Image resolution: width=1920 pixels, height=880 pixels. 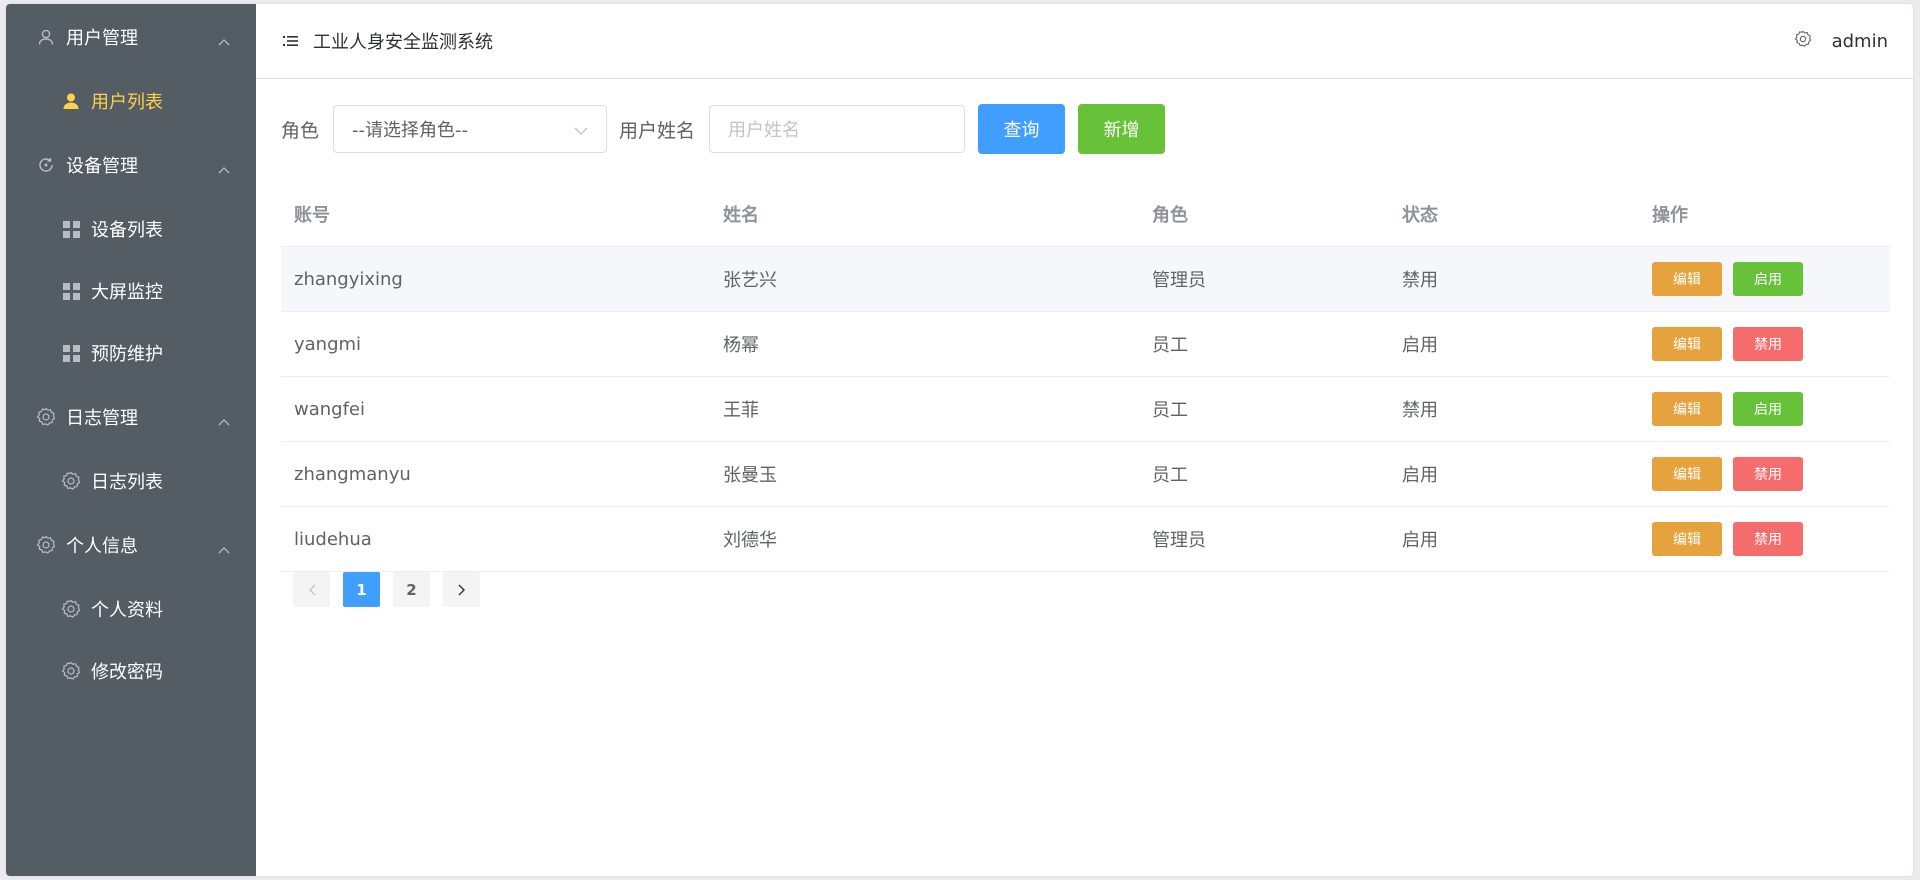 I want to click on cell-account: wangfei, so click(x=329, y=409).